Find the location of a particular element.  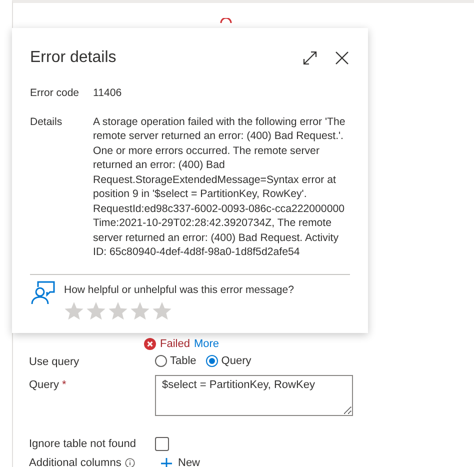

radio-option: Query is located at coordinates (229, 361).